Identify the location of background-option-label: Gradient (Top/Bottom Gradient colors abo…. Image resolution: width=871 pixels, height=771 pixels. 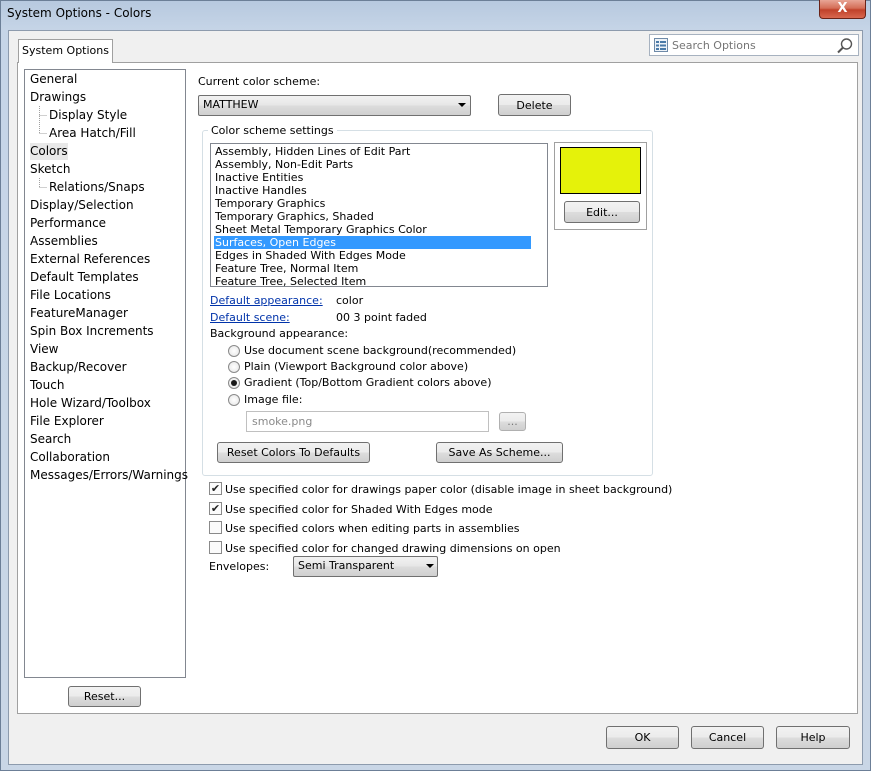
(368, 382).